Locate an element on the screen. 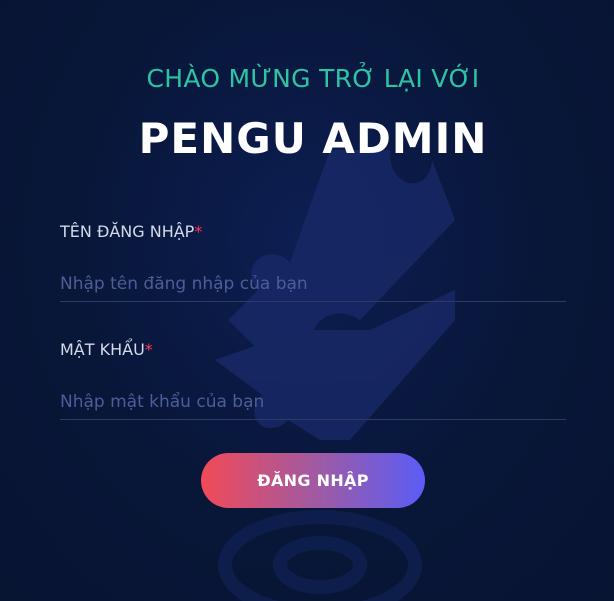 This screenshot has width=614, height=601. password-label: MẬT KHẨU* is located at coordinates (106, 349).